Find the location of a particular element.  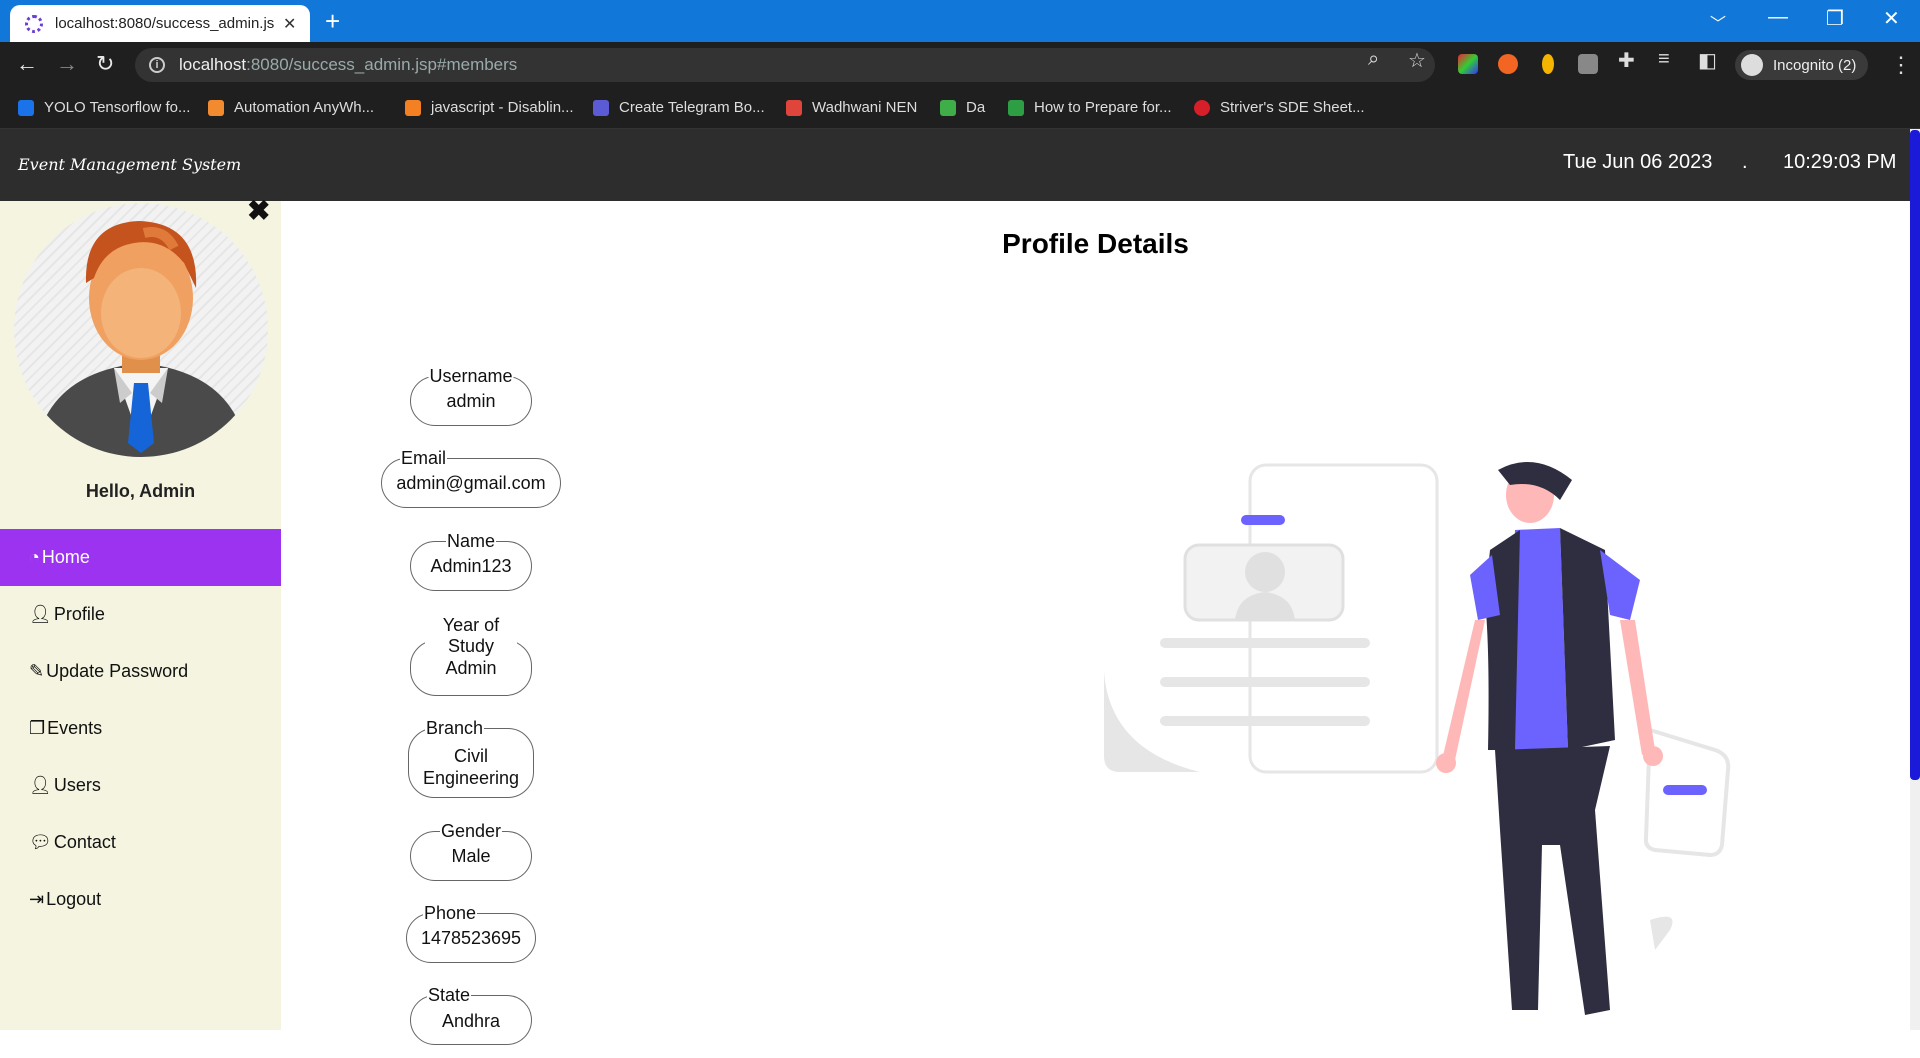

profile-field-phone: Phone 1478523695 is located at coordinates (471, 933).